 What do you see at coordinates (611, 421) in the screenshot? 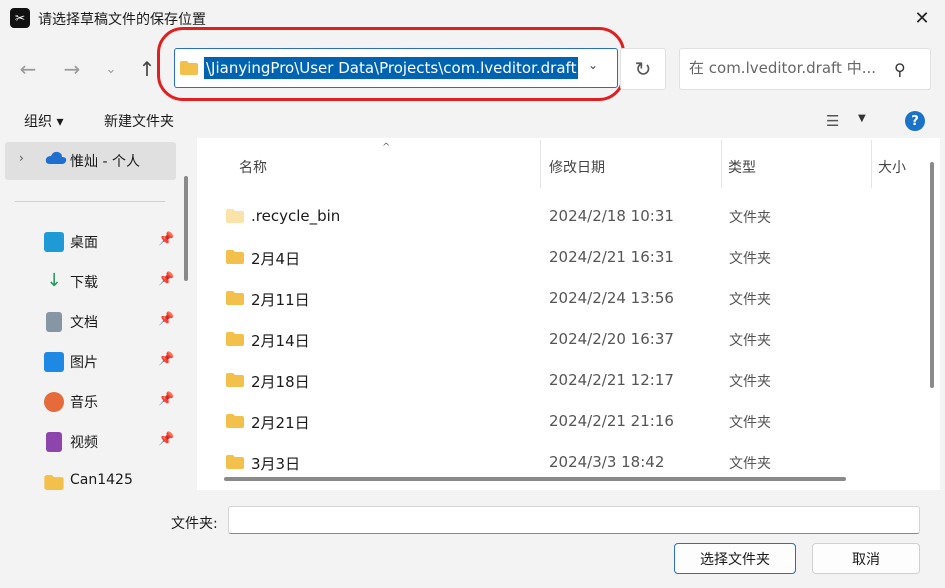
I see `file-date: 2024/2/21 21:16` at bounding box center [611, 421].